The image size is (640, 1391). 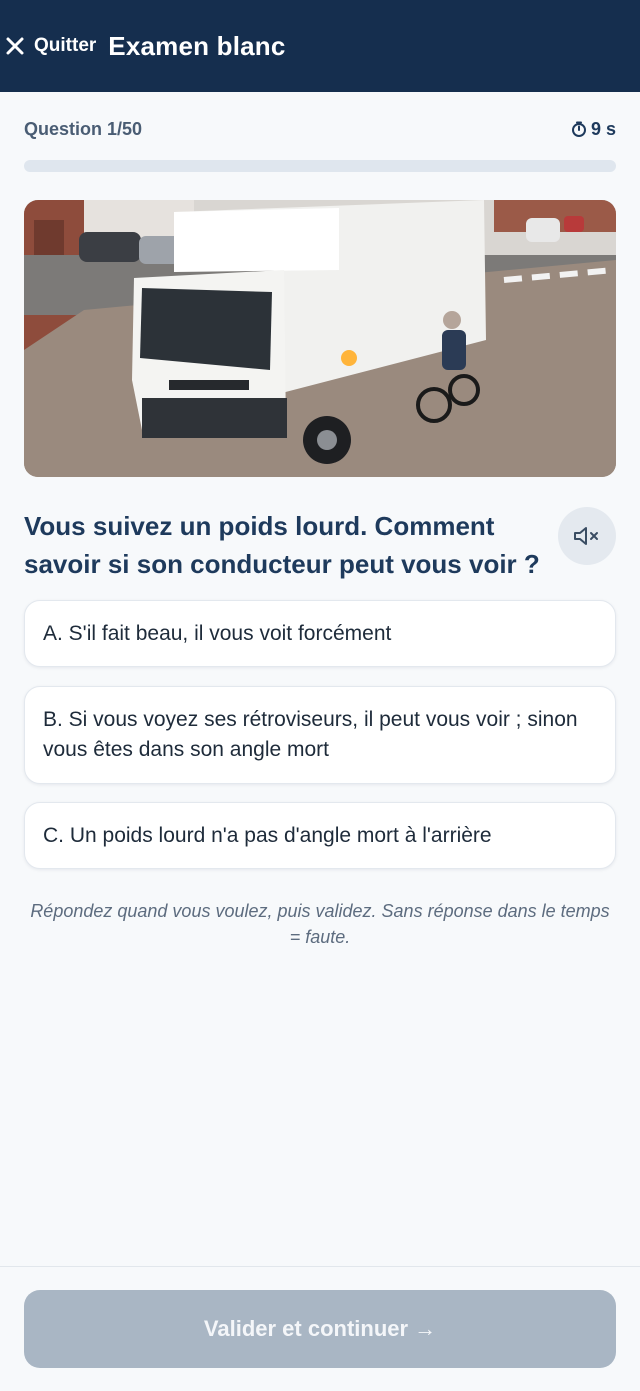 I want to click on close-icon, so click(x=15, y=46).